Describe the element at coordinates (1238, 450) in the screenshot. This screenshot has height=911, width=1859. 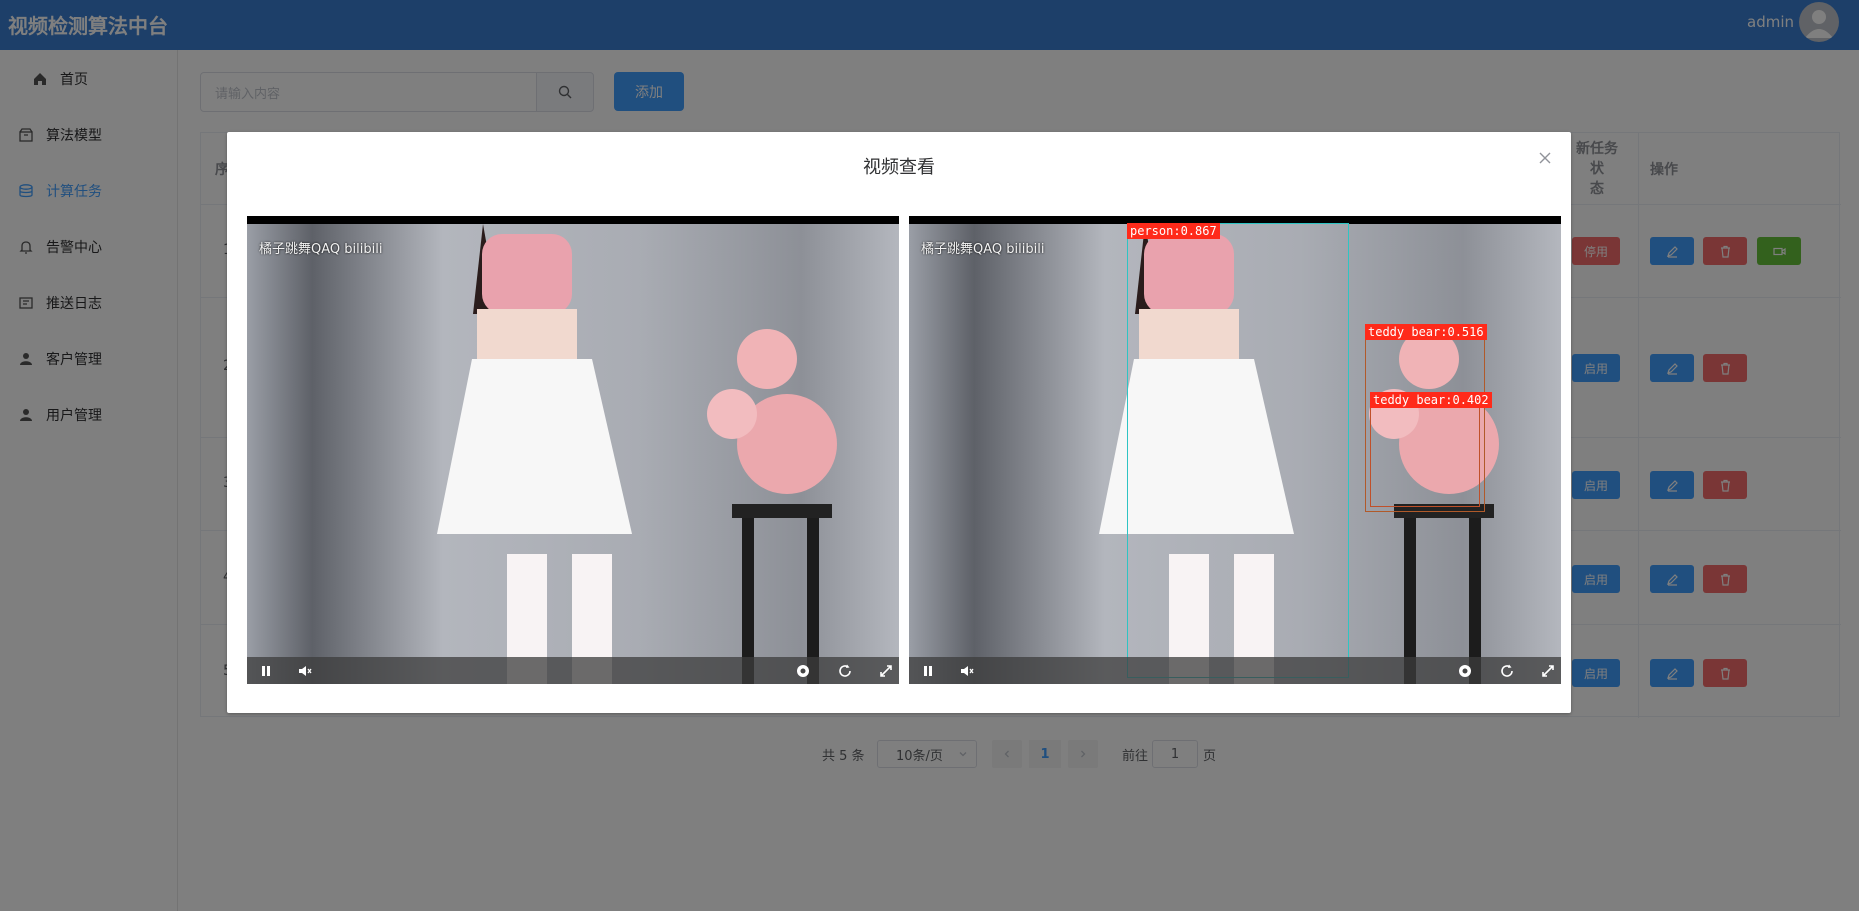
I see `detection-box-person` at that location.